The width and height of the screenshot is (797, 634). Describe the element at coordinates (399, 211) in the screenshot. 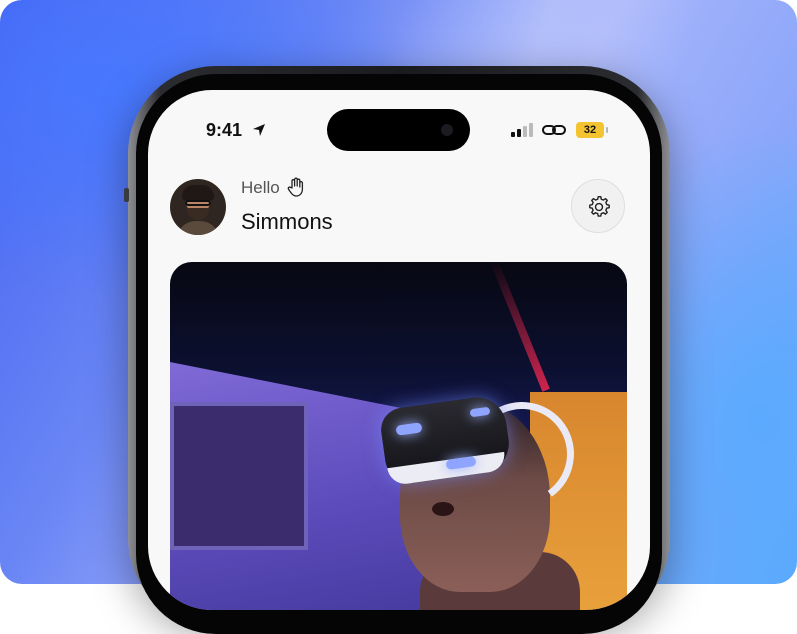

I see `greeting-header: Hello Simmons` at that location.